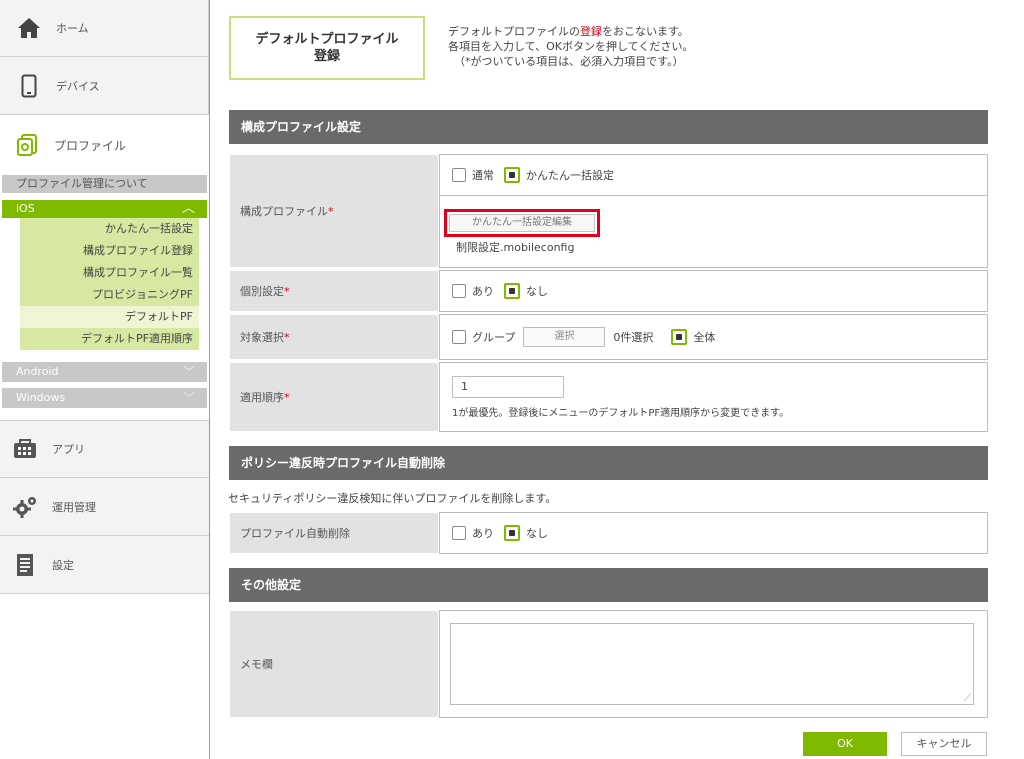  Describe the element at coordinates (512, 291) in the screenshot. I see `checkbox-individual-no-checked` at that location.